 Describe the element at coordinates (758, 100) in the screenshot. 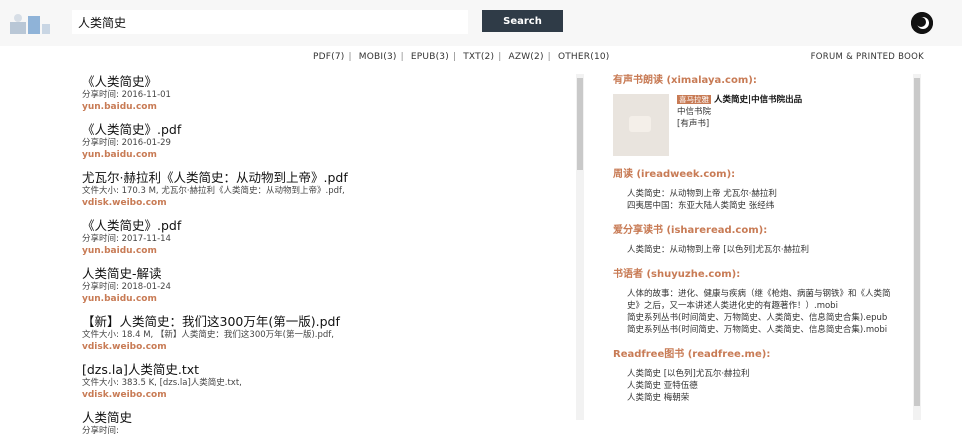

I see `audio-book-title: 人类简史|中信书院出品` at that location.